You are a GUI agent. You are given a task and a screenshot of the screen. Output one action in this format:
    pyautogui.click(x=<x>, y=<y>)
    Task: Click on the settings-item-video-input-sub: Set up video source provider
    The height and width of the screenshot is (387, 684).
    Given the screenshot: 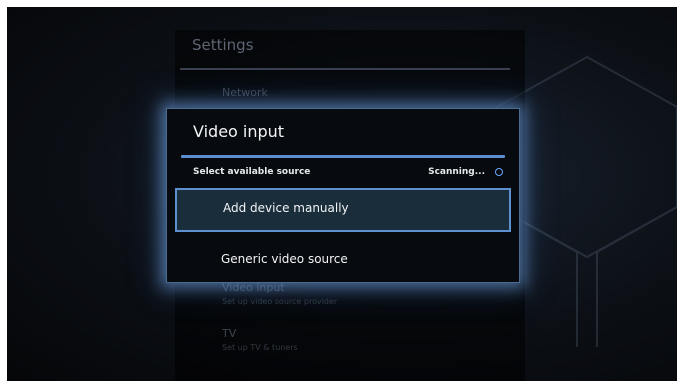 What is the action you would take?
    pyautogui.click(x=280, y=301)
    